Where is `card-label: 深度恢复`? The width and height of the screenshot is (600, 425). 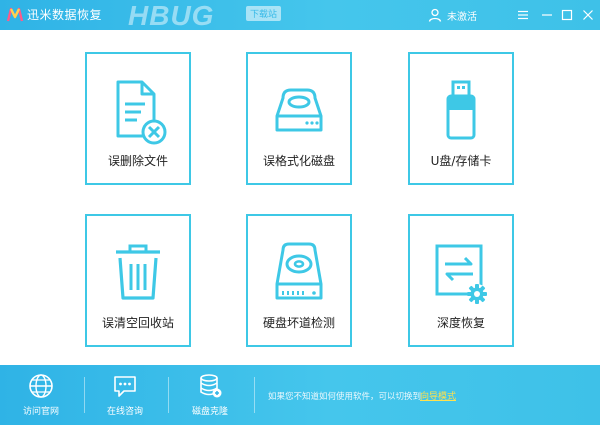 card-label: 深度恢复 is located at coordinates (460, 323).